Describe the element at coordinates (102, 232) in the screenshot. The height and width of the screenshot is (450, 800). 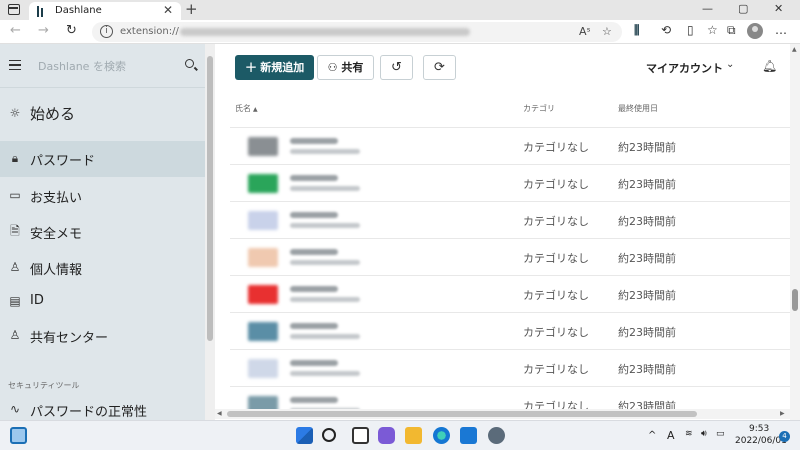
I see `sidebar-item-secure-notes: 🗎︎ 安全メモ` at that location.